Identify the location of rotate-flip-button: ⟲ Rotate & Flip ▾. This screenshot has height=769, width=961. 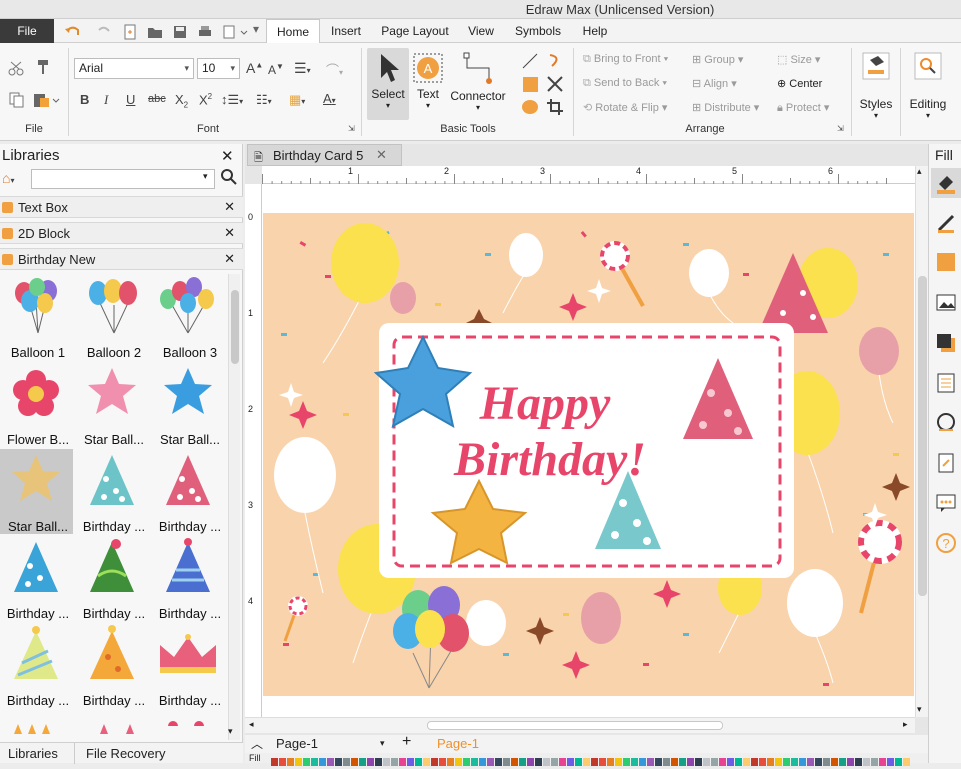
(625, 107).